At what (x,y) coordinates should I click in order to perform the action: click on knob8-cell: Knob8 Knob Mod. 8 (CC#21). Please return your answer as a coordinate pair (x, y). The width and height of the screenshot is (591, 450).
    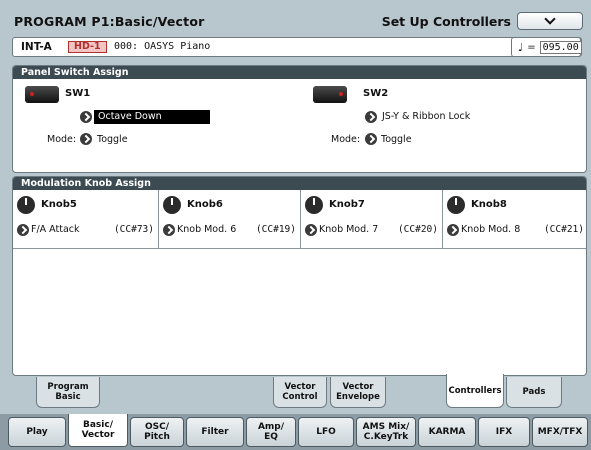
    Looking at the image, I should click on (514, 219).